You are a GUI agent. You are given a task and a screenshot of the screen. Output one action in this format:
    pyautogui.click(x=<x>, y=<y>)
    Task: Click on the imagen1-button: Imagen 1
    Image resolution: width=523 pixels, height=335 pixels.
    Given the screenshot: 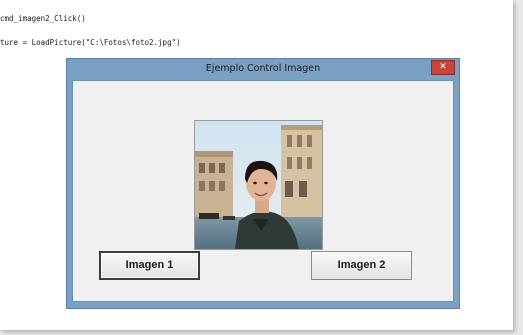 What is the action you would take?
    pyautogui.click(x=149, y=265)
    